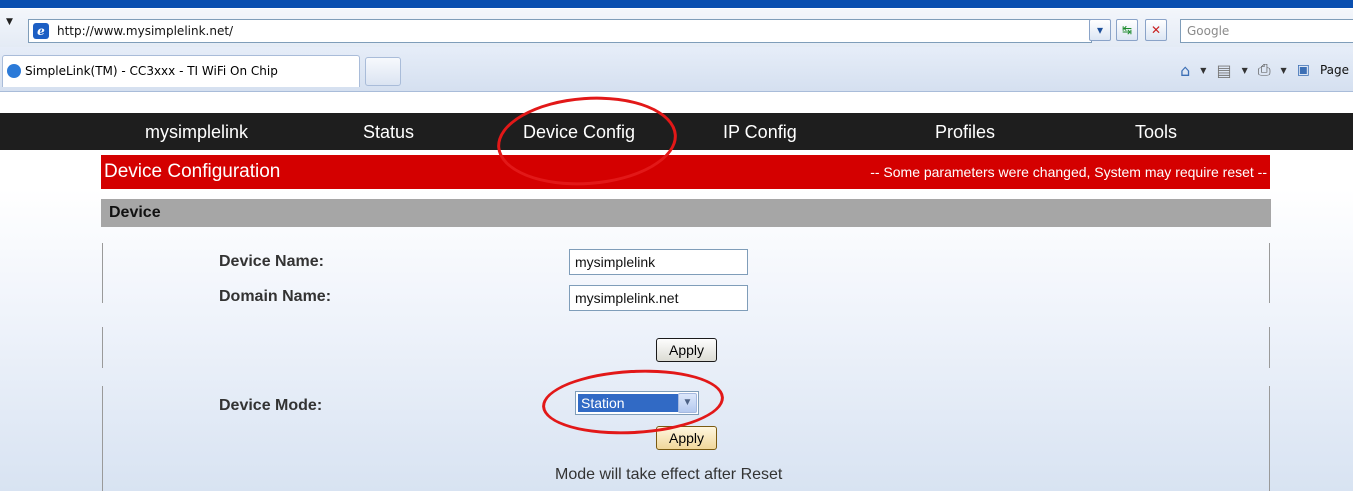 The image size is (1353, 491). What do you see at coordinates (676, 4) in the screenshot?
I see `window-top-border` at bounding box center [676, 4].